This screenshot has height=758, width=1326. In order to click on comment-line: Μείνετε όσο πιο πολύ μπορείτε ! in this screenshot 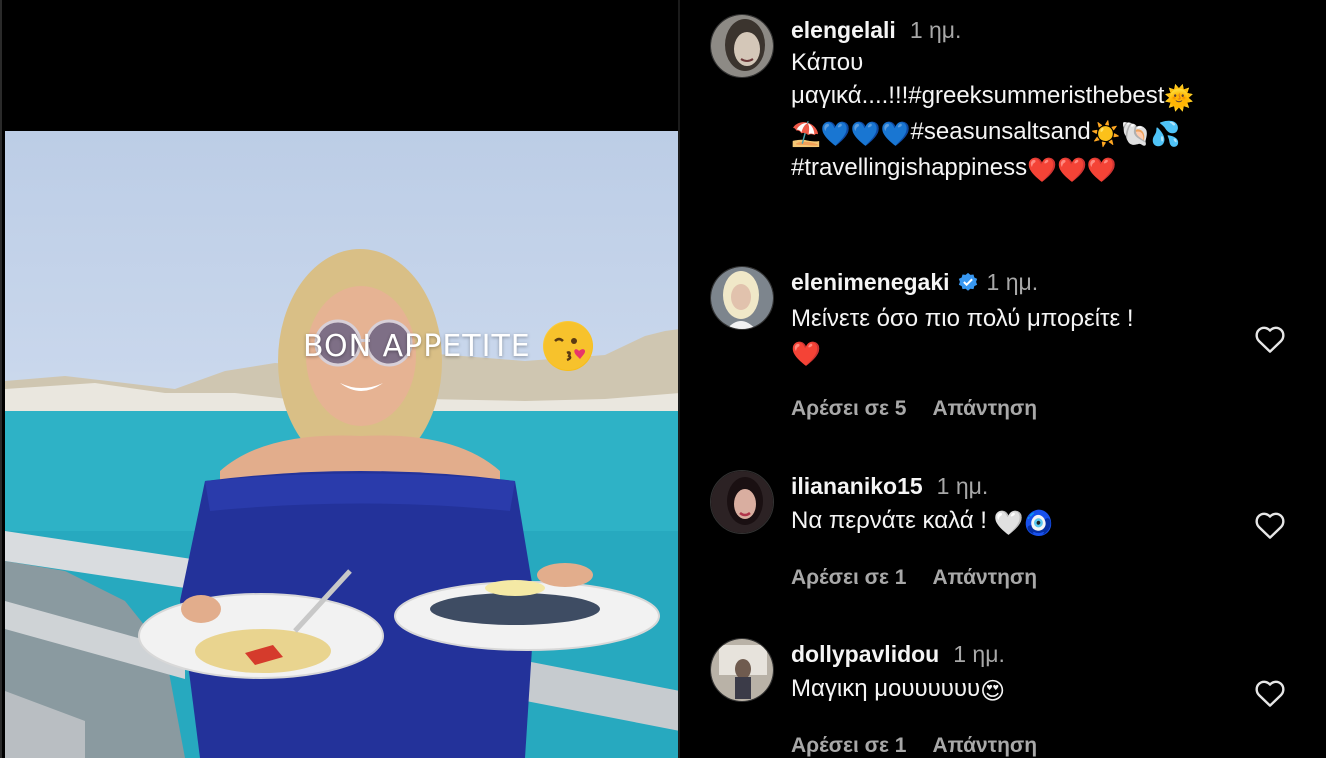, I will do `click(962, 318)`.